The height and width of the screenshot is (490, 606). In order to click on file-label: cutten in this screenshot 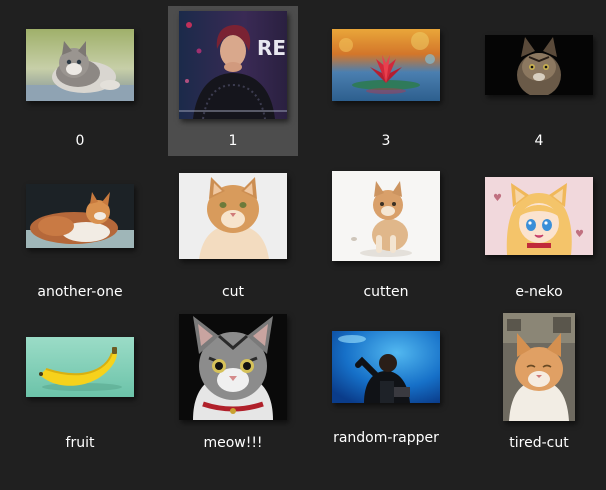, I will do `click(386, 292)`.